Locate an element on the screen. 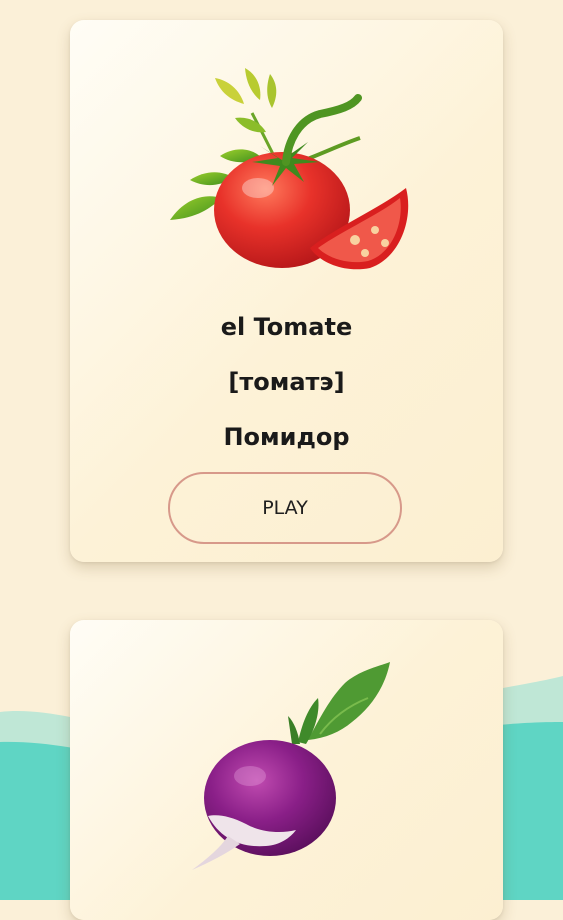  tomato-illustration is located at coordinates (289, 169).